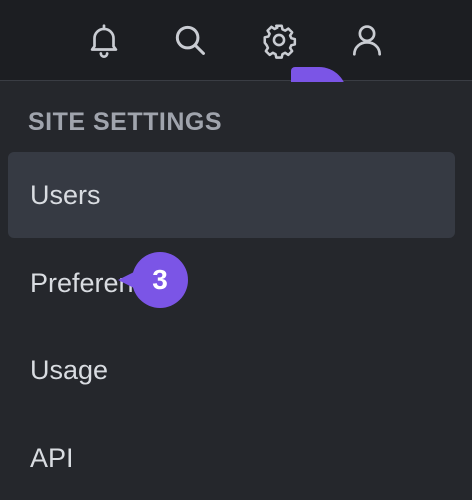 Image resolution: width=472 pixels, height=500 pixels. I want to click on gear-icon, so click(280, 41).